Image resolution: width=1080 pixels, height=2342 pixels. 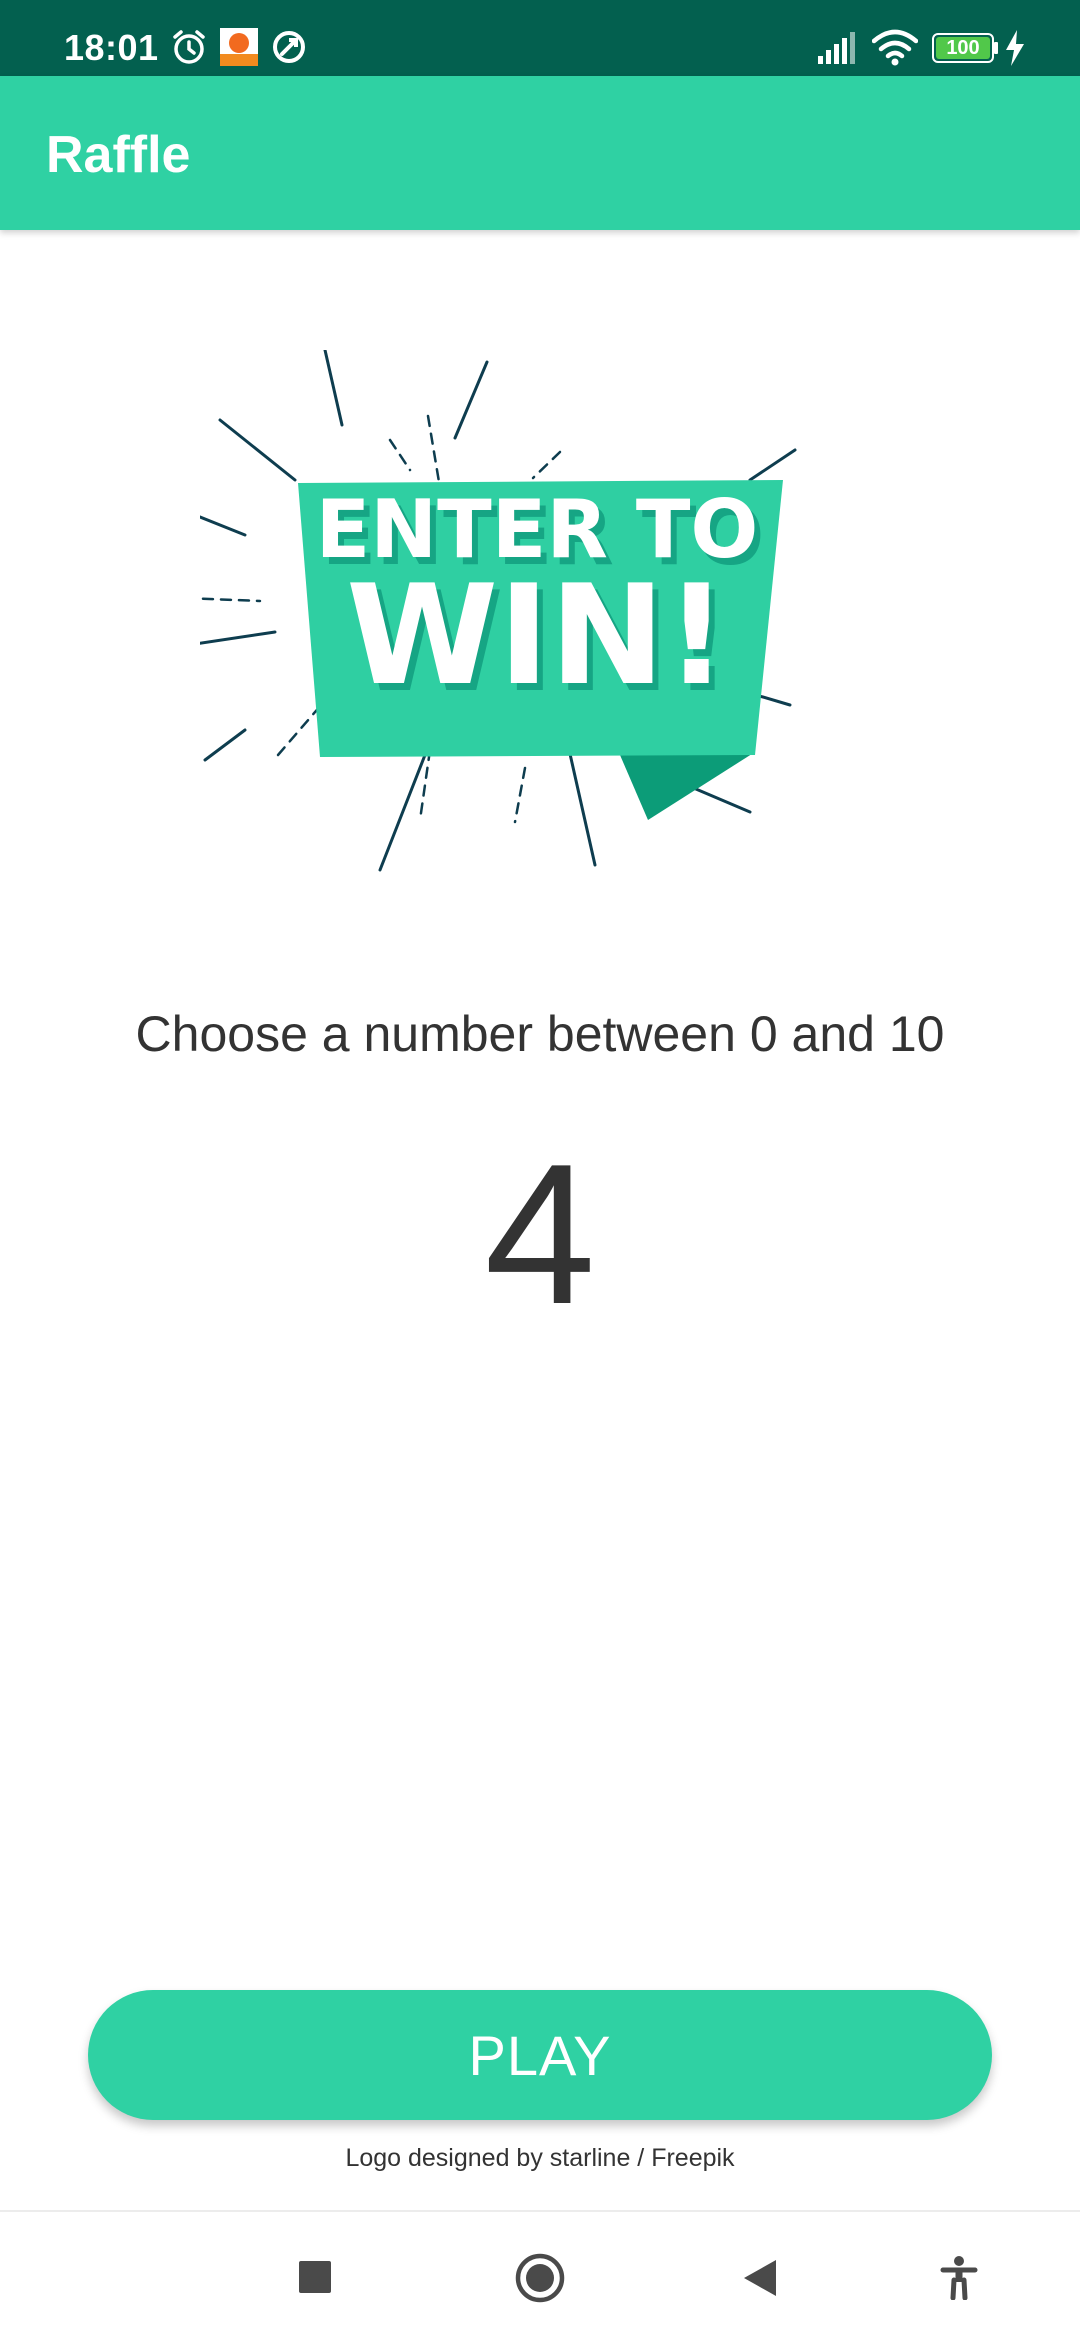 I want to click on charging-icon, so click(x=1015, y=48).